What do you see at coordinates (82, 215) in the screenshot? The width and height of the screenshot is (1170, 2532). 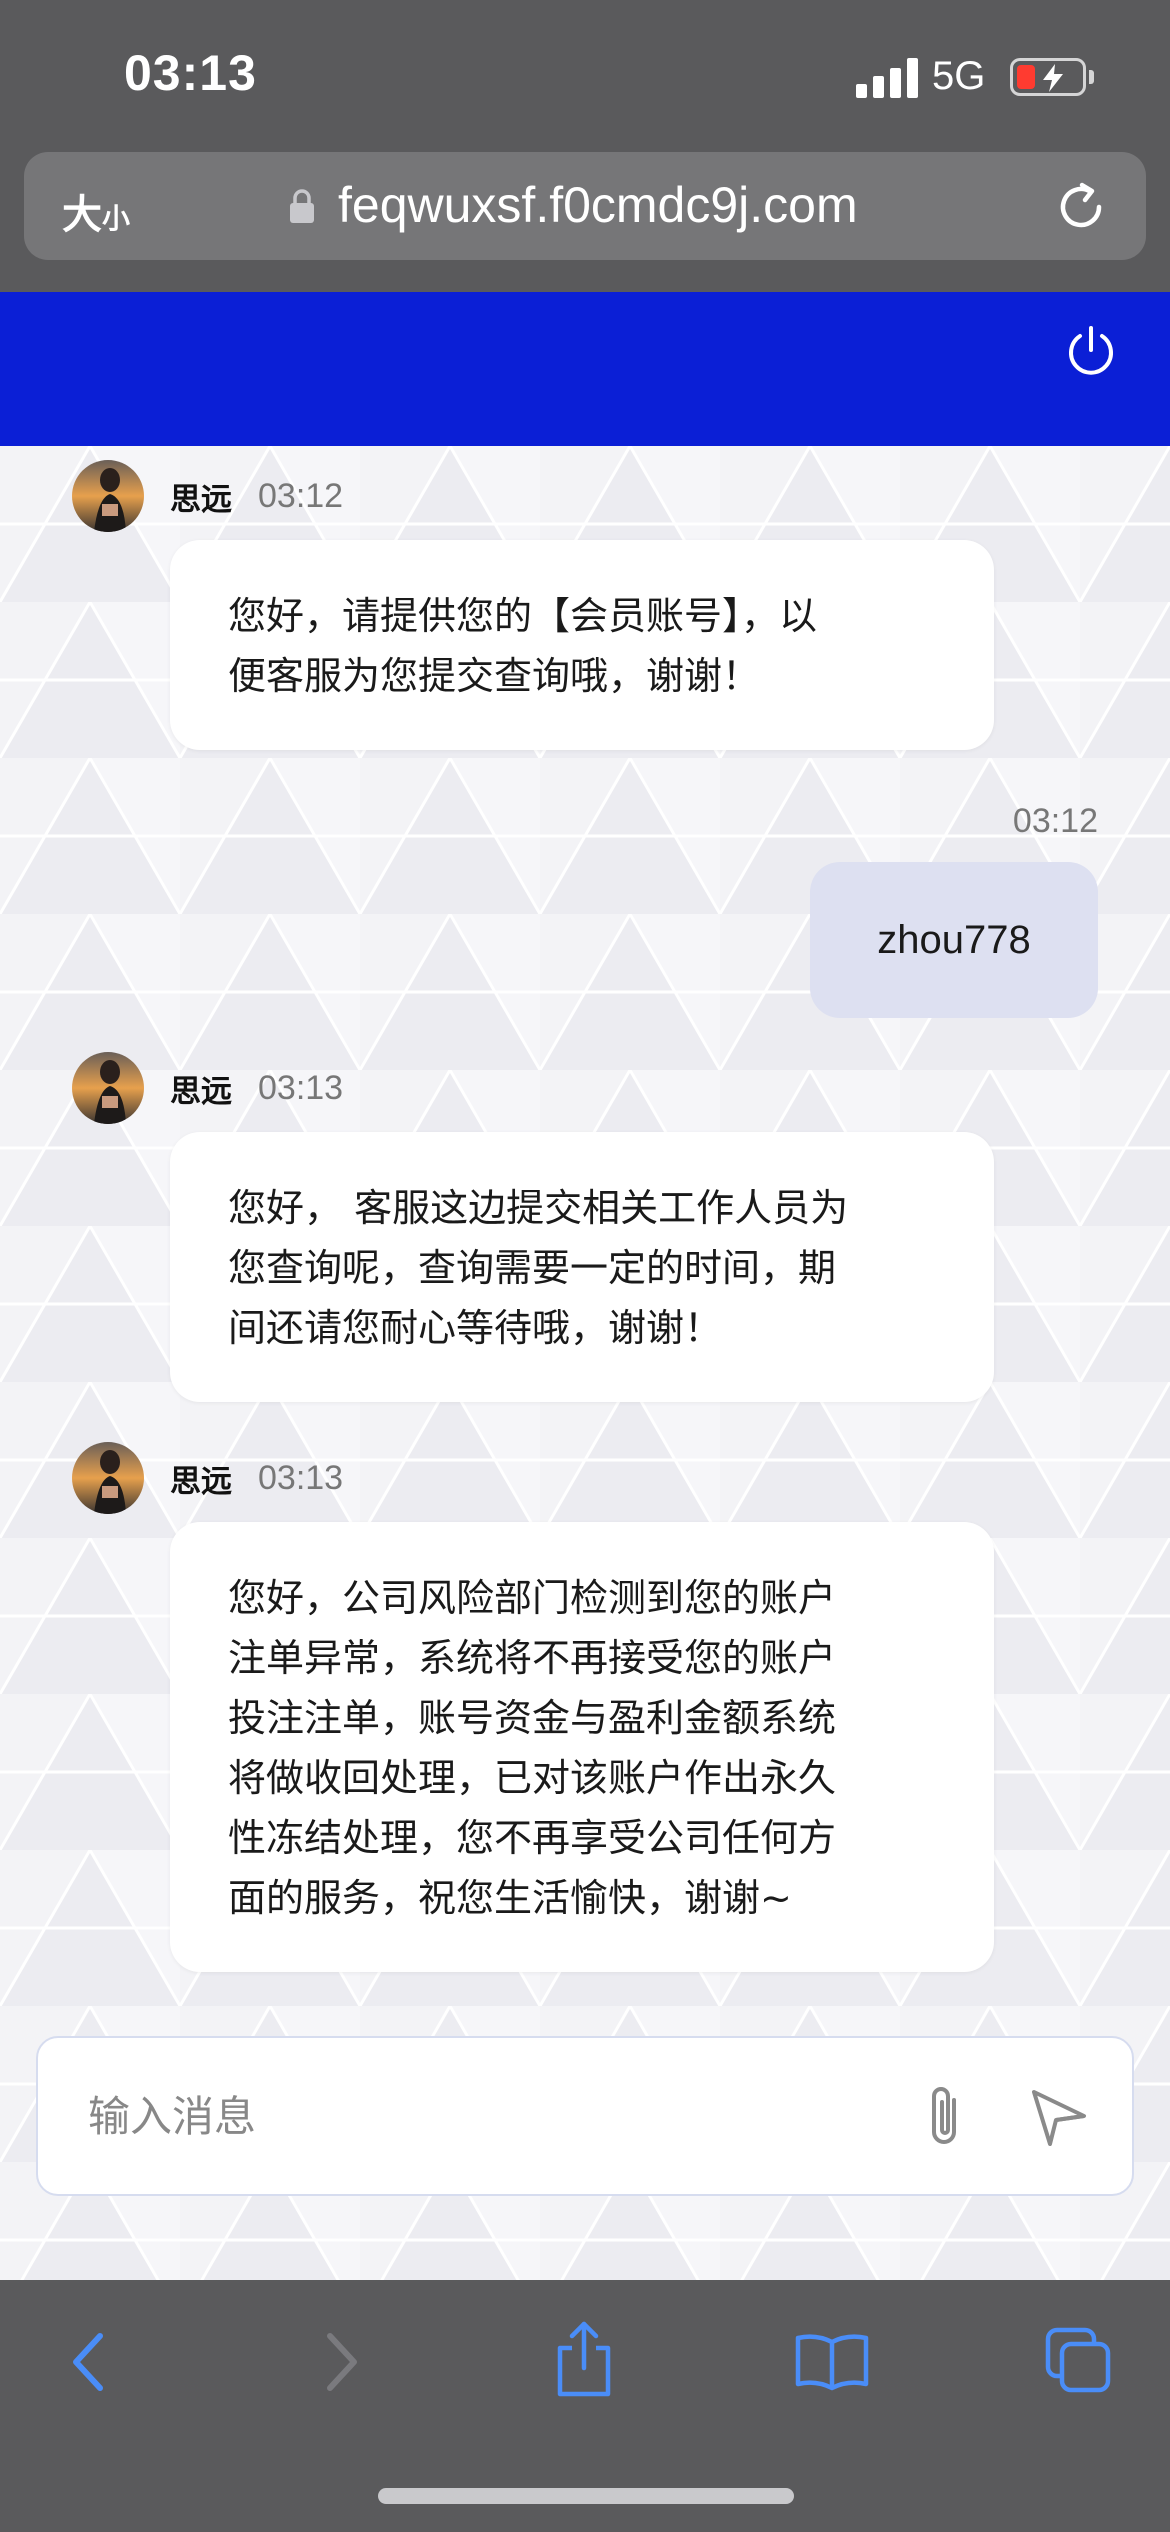 I see `text-size-big: 大` at bounding box center [82, 215].